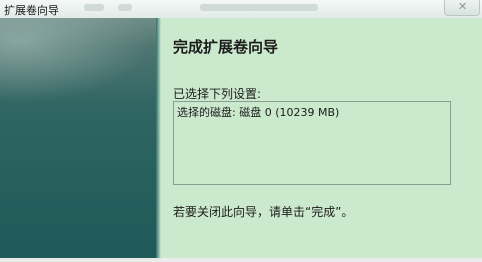  Describe the element at coordinates (226, 47) in the screenshot. I see `page-title: 完成扩展卷向导` at that location.